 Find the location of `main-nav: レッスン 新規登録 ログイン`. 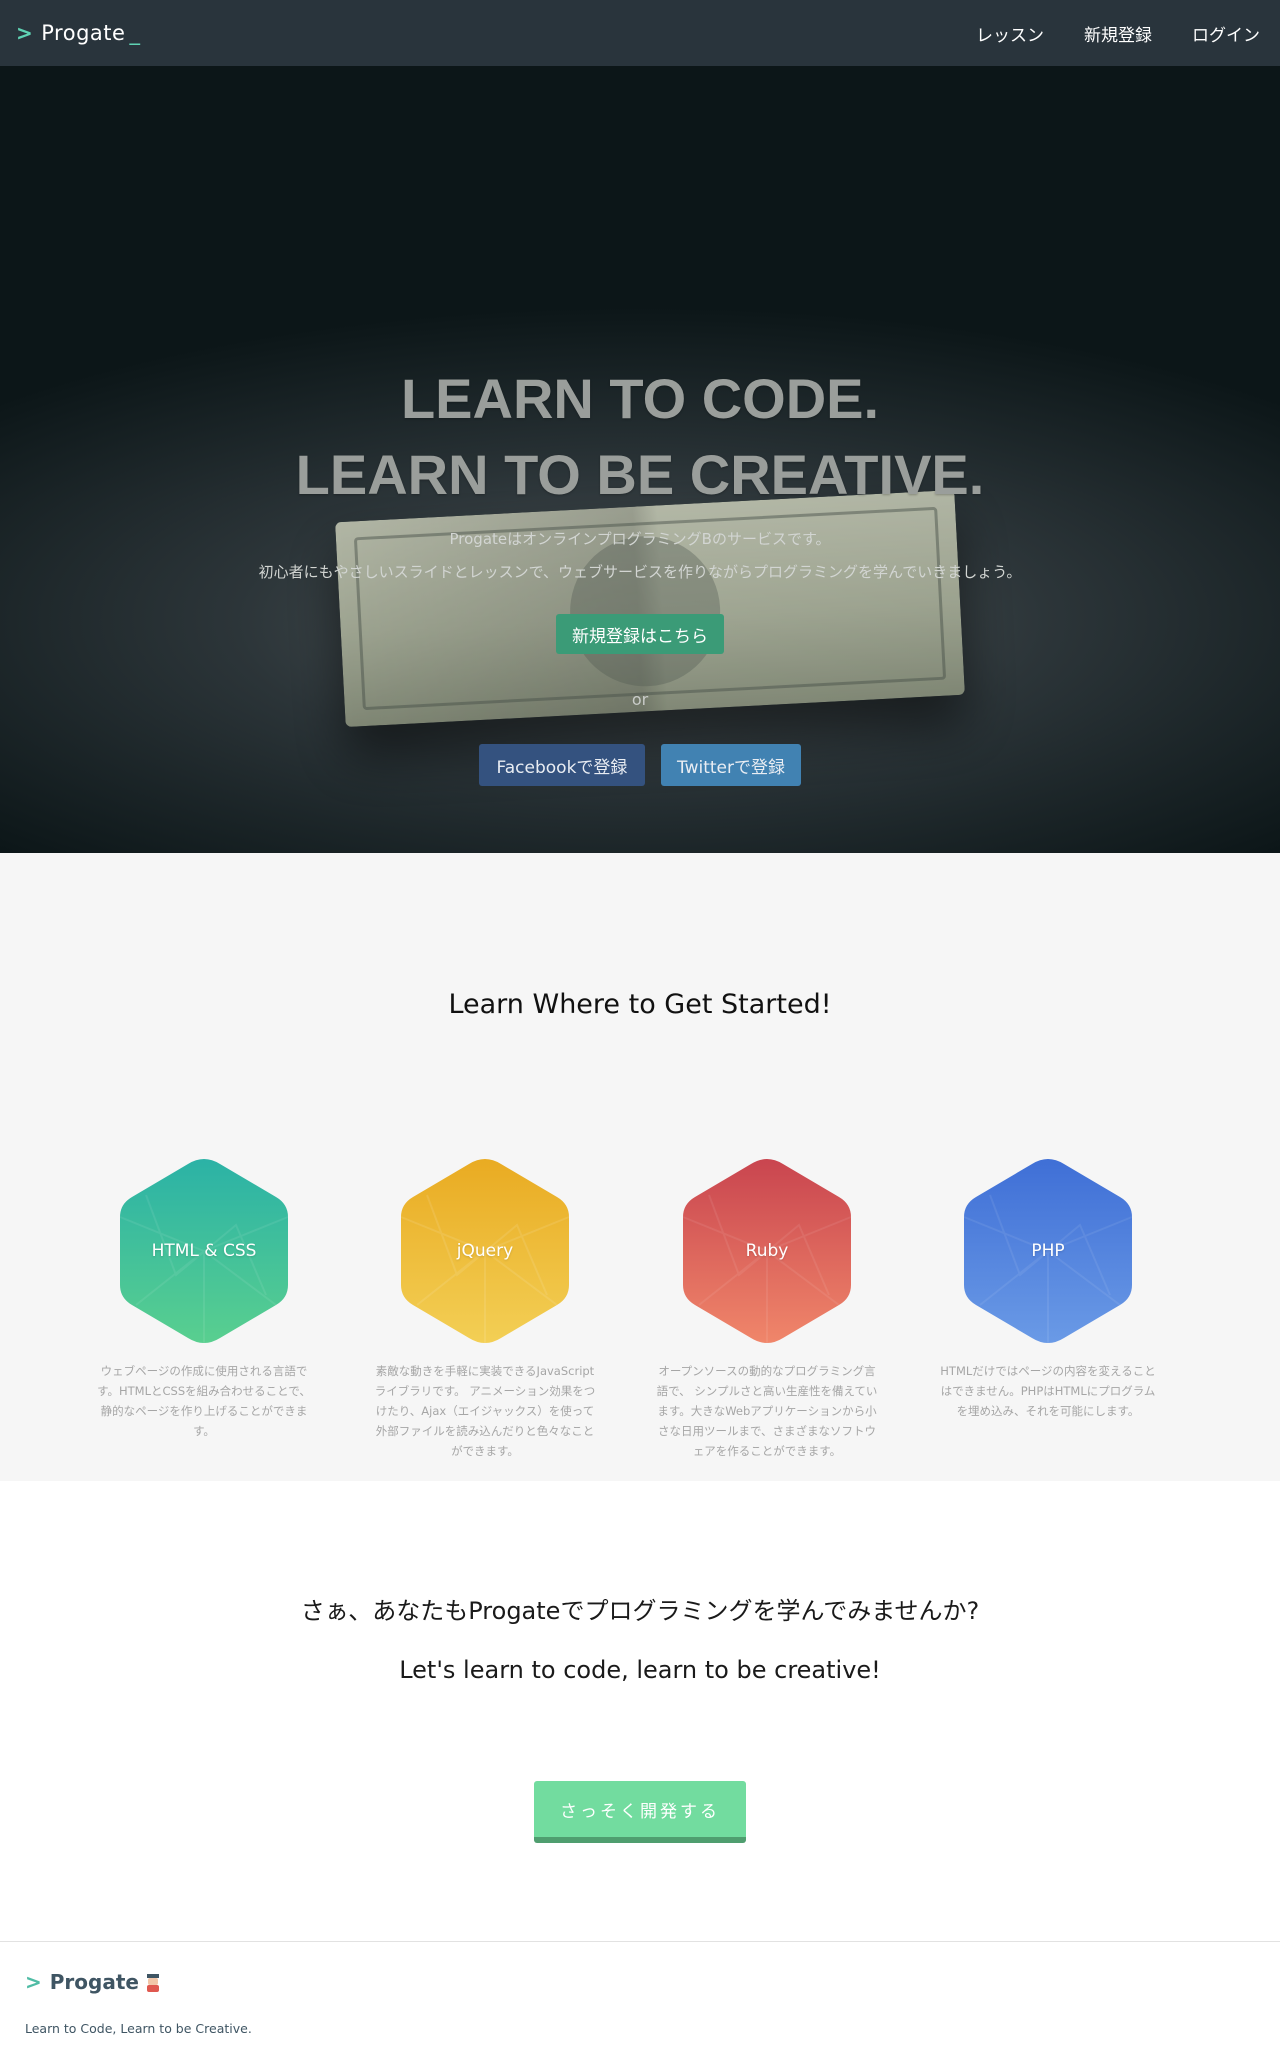

main-nav: レッスン 新規登録 ログイン is located at coordinates (1118, 33).